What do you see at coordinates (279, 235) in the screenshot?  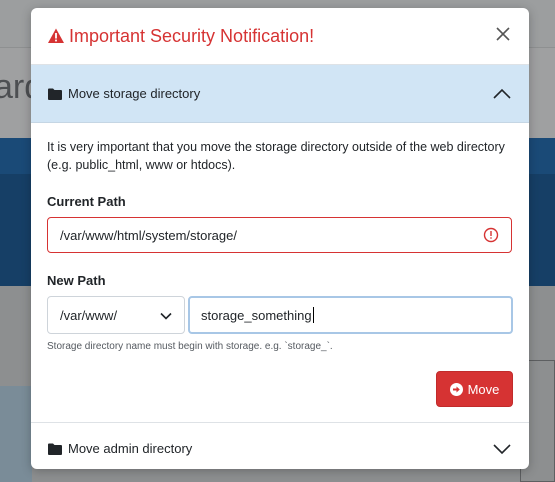 I see `current-path-field: /var/www/html/system/storage/` at bounding box center [279, 235].